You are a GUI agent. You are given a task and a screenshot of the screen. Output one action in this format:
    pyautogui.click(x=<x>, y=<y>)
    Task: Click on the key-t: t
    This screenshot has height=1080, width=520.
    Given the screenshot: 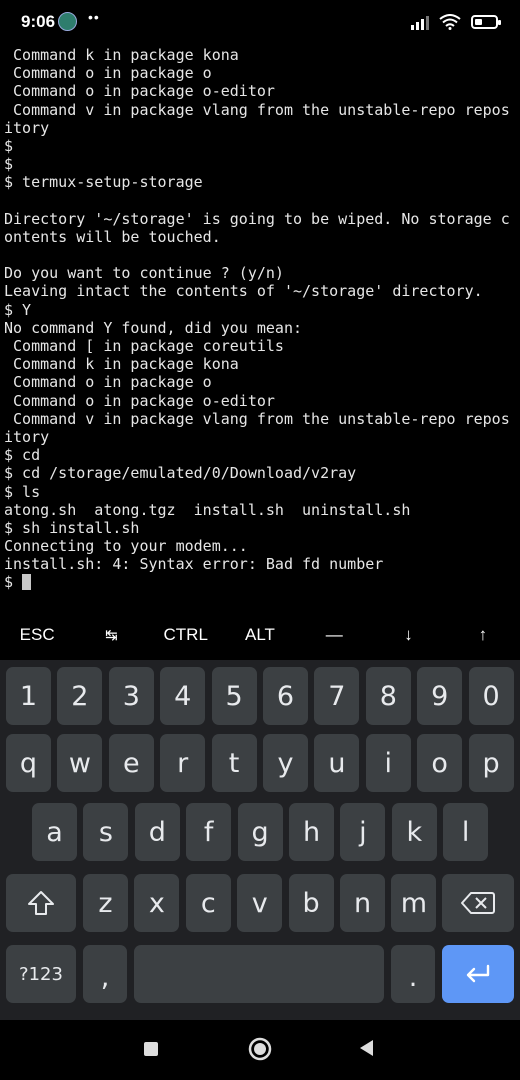 What is the action you would take?
    pyautogui.click(x=234, y=763)
    